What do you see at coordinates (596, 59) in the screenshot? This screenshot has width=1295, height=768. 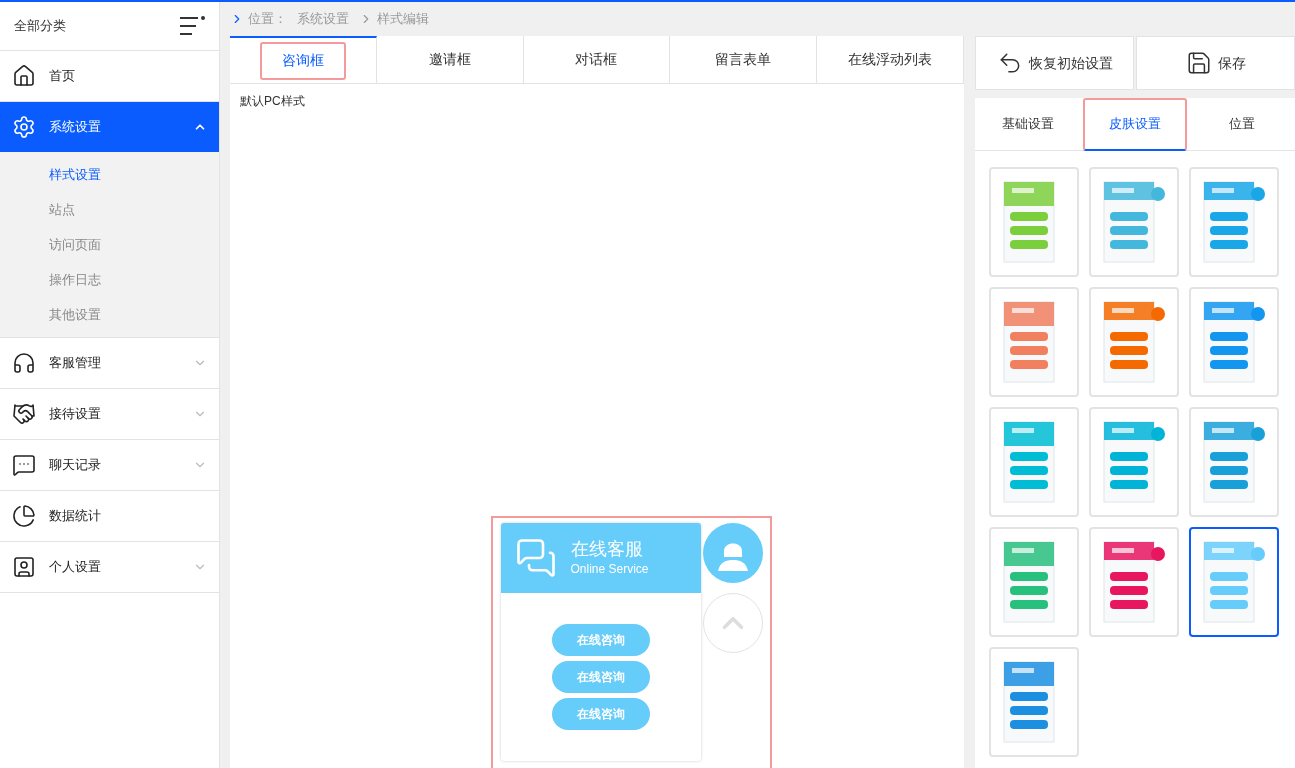 I see `tab: 对话框` at bounding box center [596, 59].